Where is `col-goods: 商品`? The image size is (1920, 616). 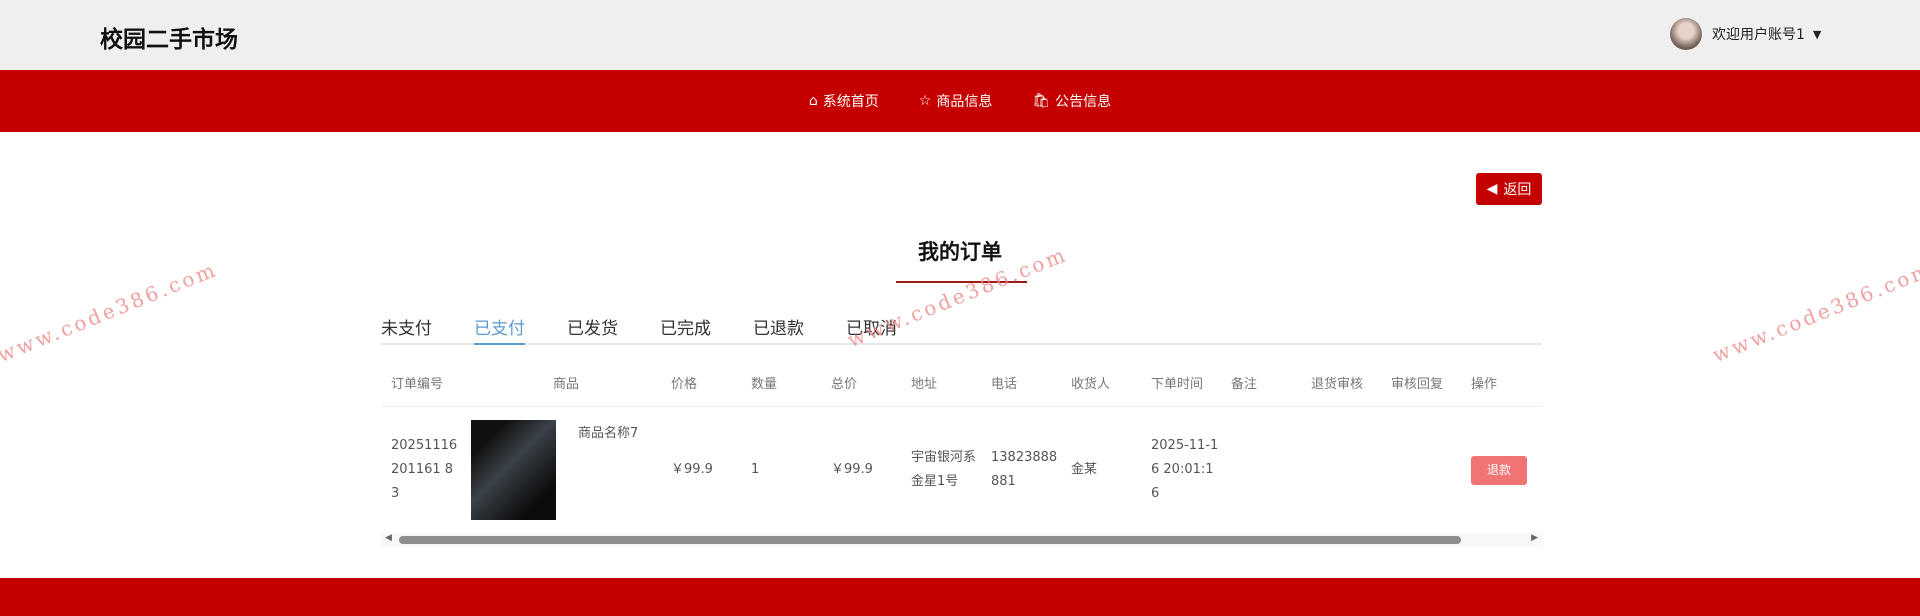
col-goods: 商品 is located at coordinates (561, 383).